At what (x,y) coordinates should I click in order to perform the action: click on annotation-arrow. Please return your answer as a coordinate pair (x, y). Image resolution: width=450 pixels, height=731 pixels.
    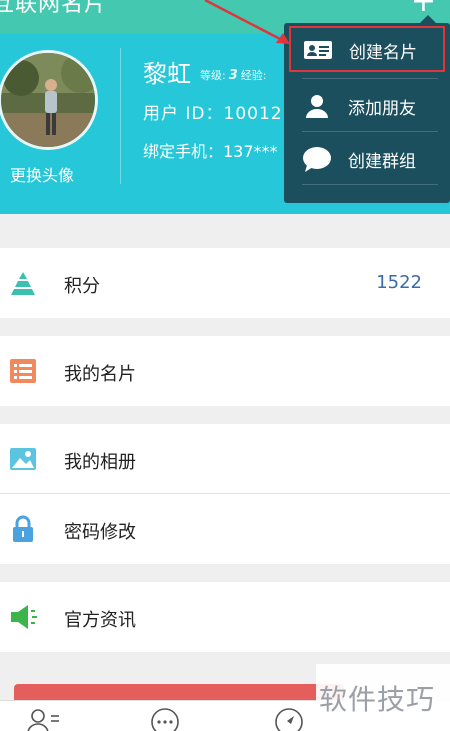
    Looking at the image, I should click on (247, 22).